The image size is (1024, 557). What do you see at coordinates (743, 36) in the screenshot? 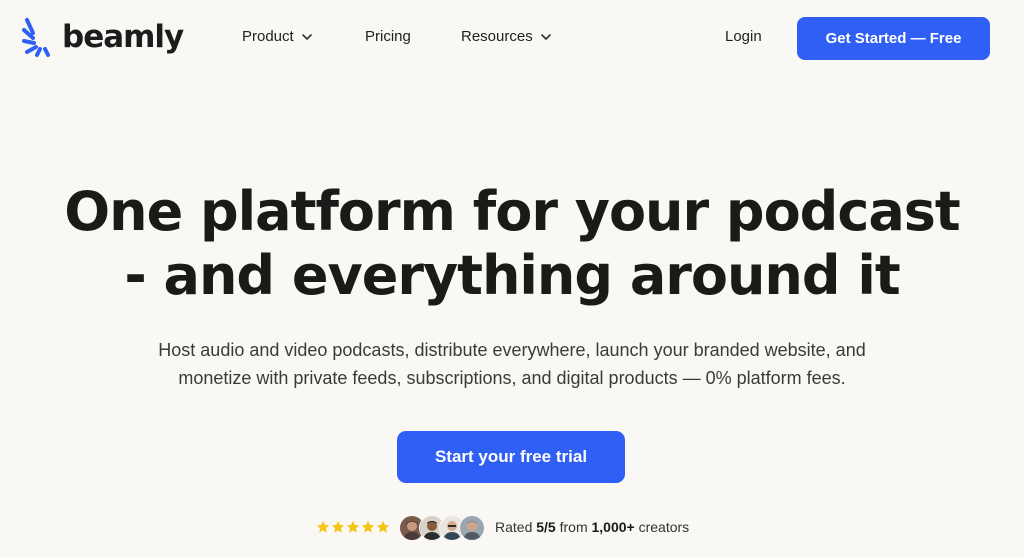
I see `login-link: Login` at bounding box center [743, 36].